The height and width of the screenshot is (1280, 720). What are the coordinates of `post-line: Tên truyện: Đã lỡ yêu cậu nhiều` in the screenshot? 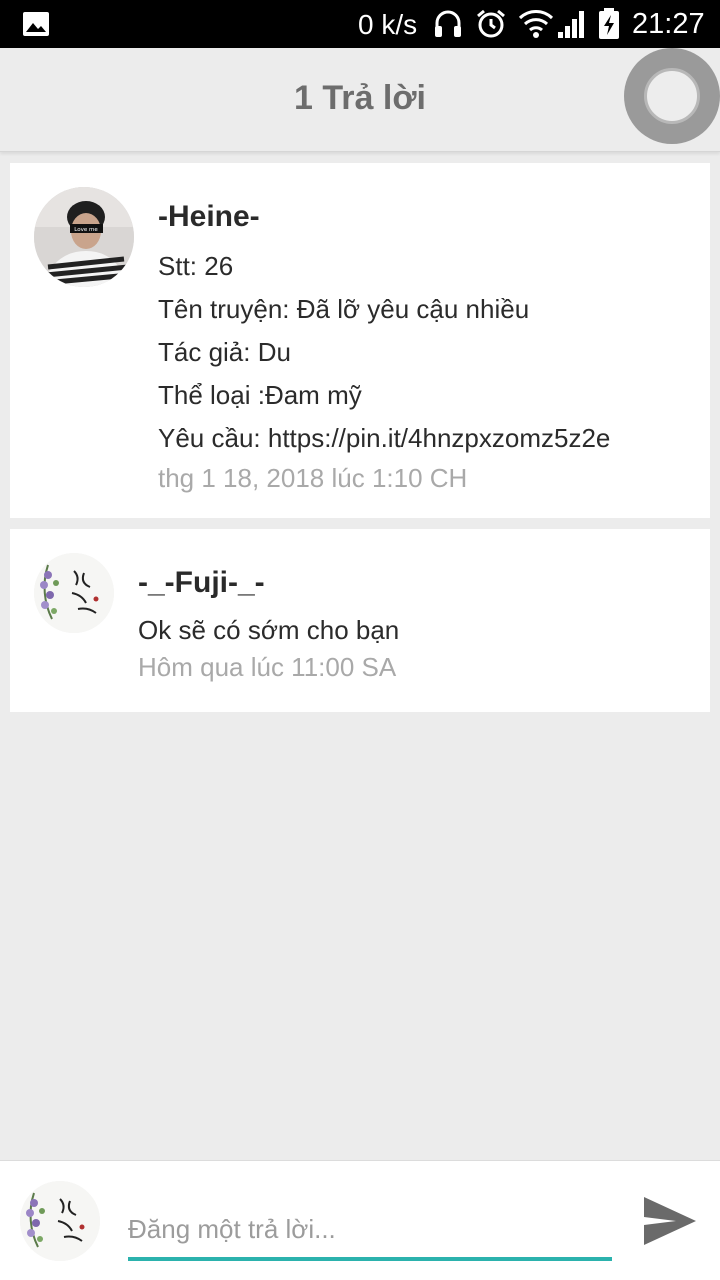 It's located at (344, 309).